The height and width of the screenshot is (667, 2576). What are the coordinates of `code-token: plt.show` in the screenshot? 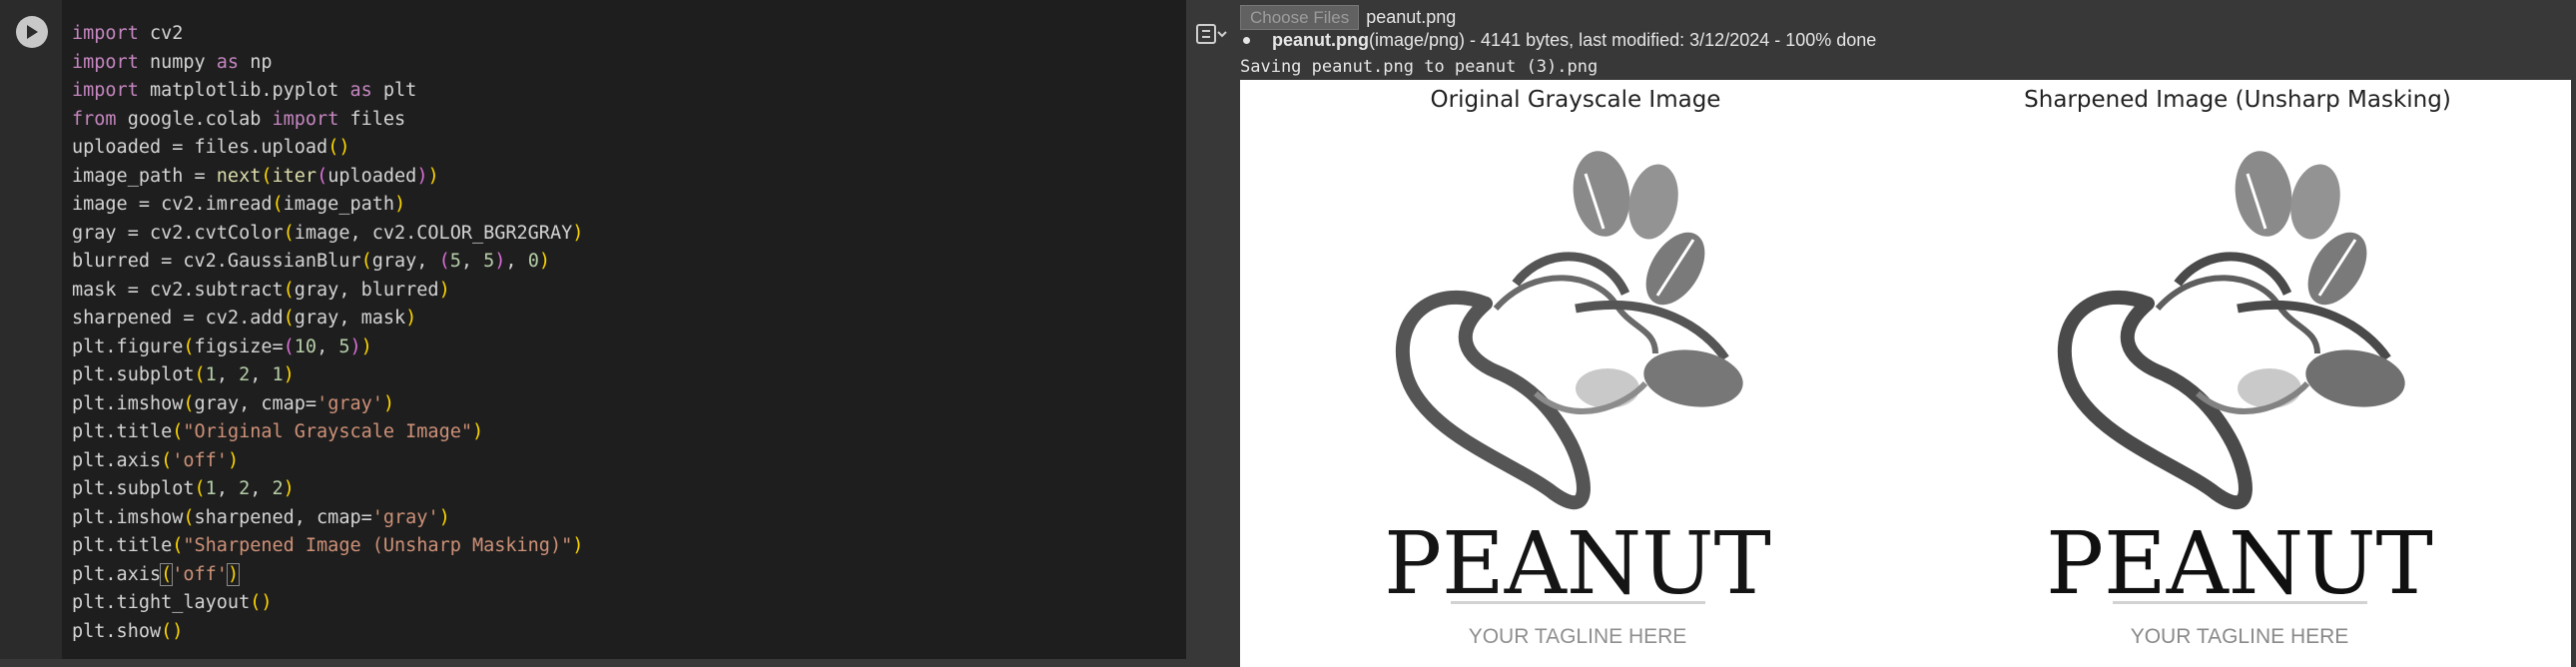 It's located at (117, 631).